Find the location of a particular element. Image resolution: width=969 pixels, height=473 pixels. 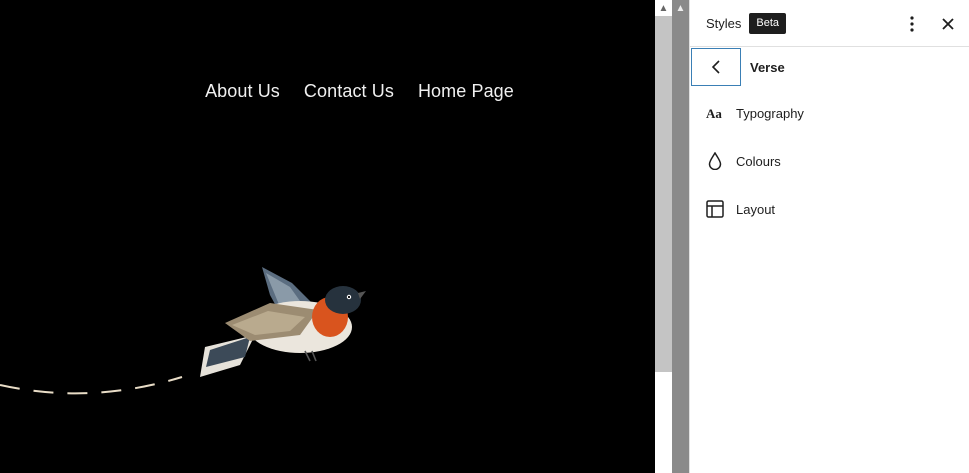

menu-item-label: Typography is located at coordinates (770, 113).